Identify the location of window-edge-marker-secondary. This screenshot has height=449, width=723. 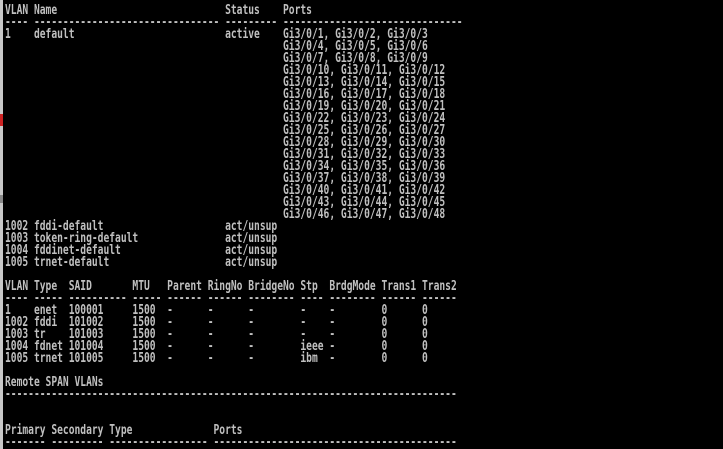
(1, 199).